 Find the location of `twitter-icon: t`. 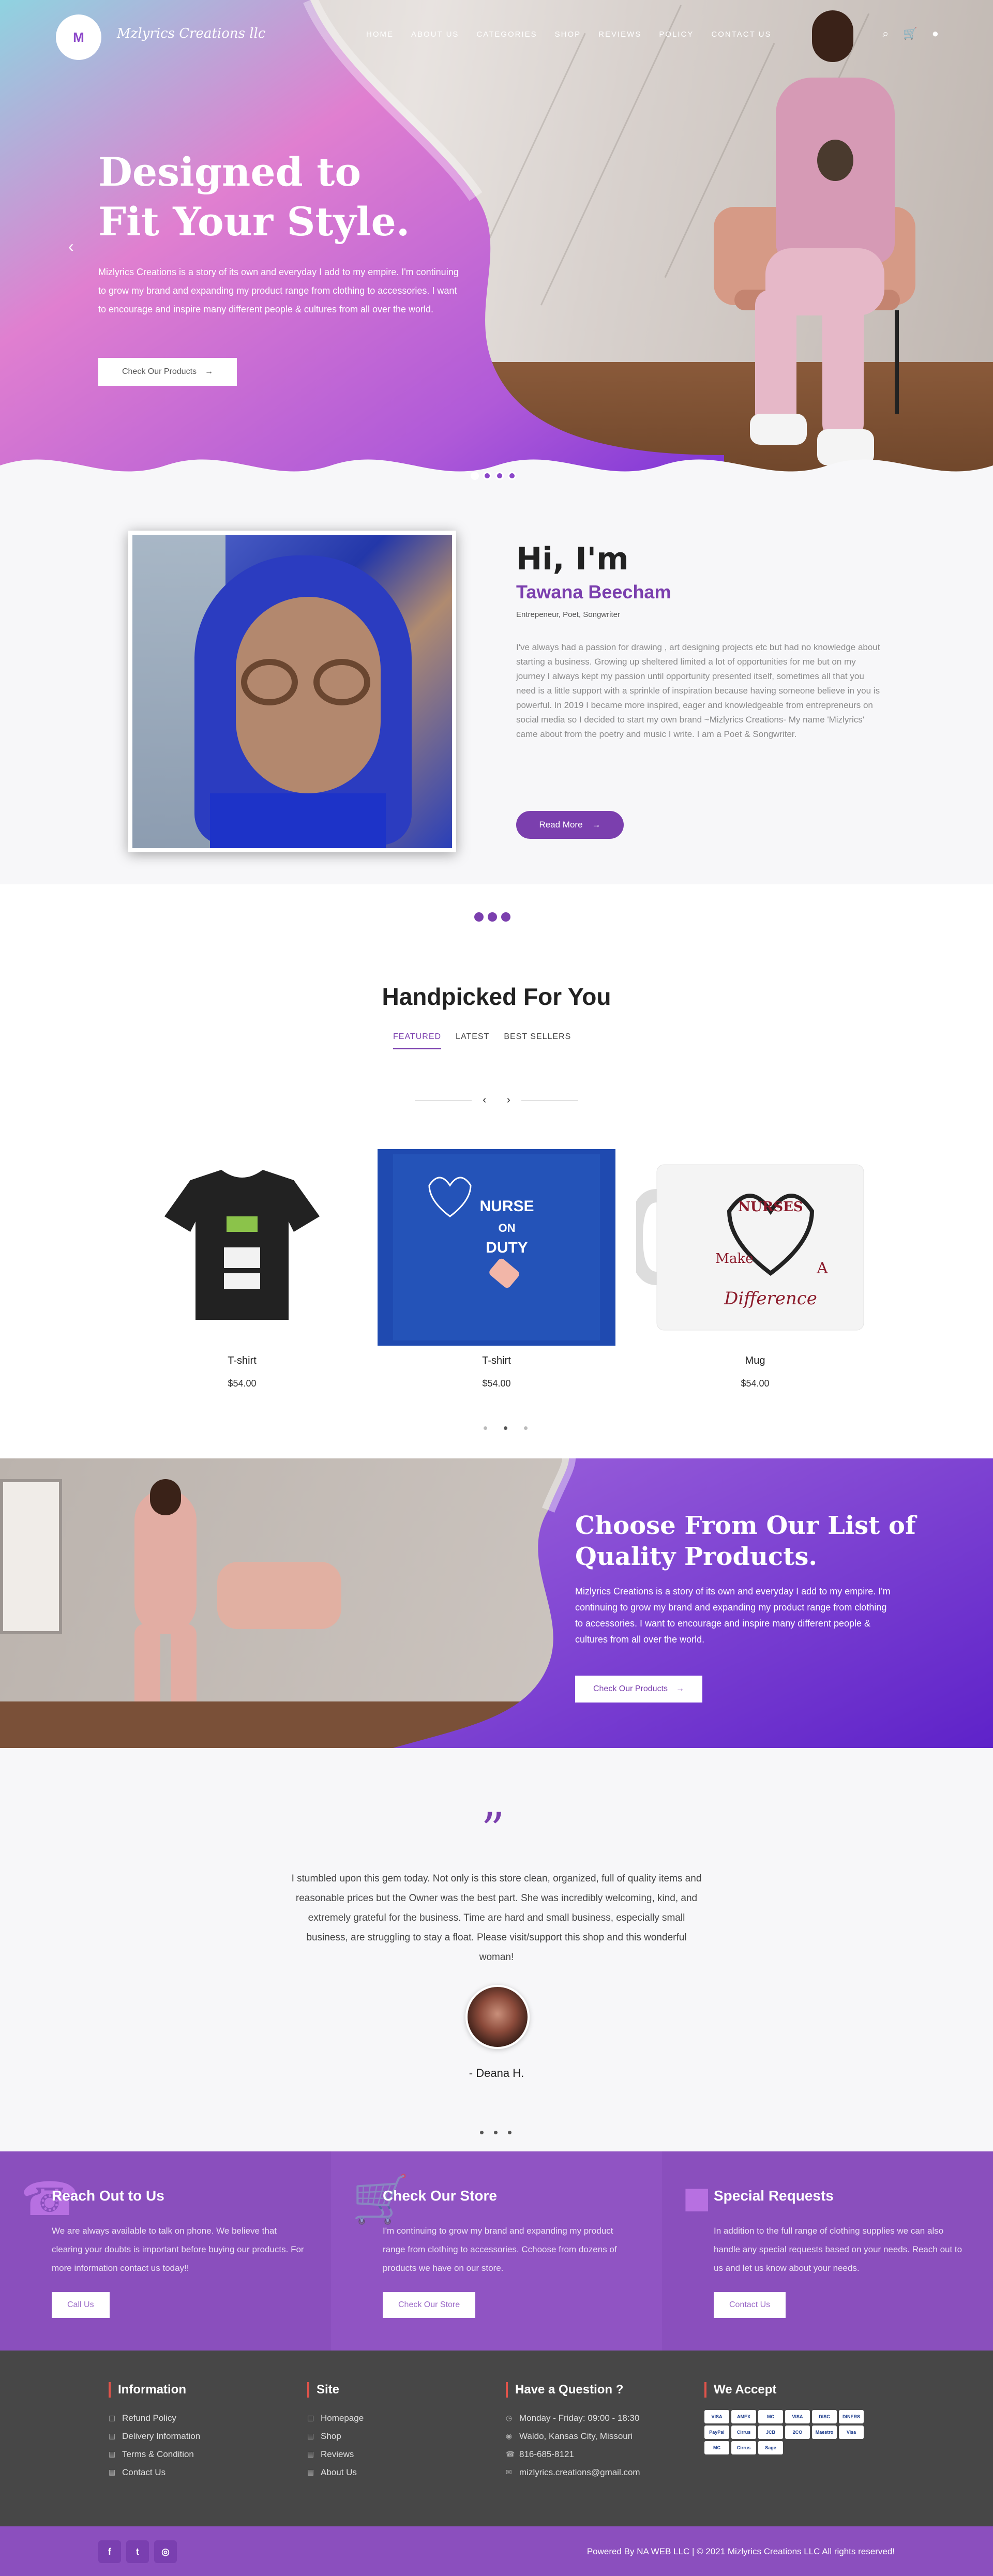

twitter-icon: t is located at coordinates (137, 2551).